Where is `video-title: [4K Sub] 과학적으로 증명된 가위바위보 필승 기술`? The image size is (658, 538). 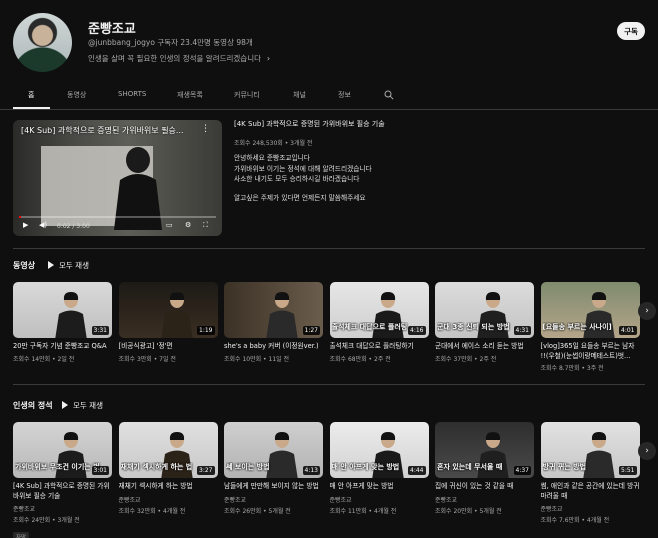 video-title: [4K Sub] 과학적으로 증명된 가위바위보 필승 기술 is located at coordinates (62, 491).